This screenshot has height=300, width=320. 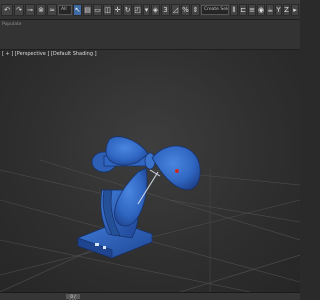 What do you see at coordinates (175, 10) in the screenshot?
I see `angle-snap-icon: ◿` at bounding box center [175, 10].